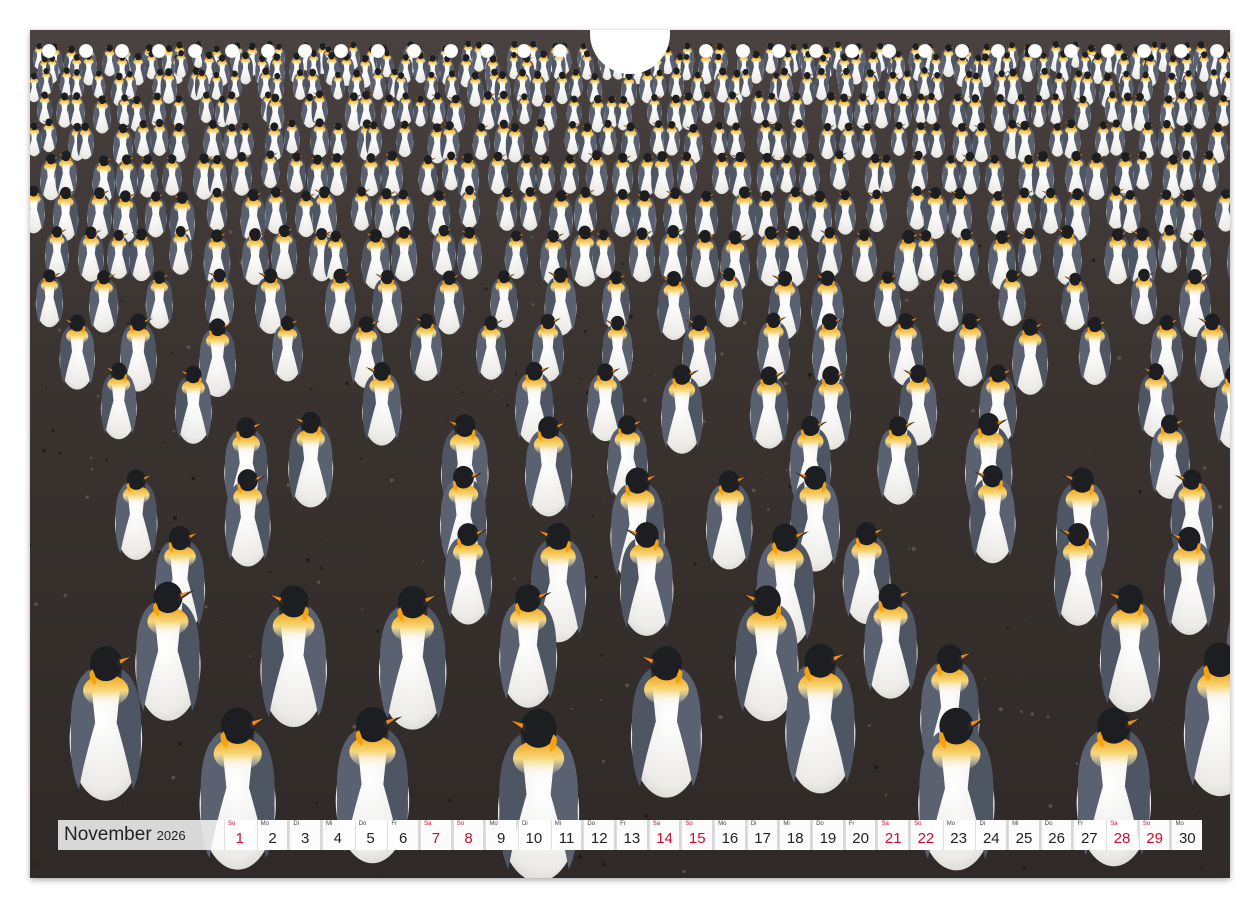  I want to click on day-number: 18, so click(795, 838).